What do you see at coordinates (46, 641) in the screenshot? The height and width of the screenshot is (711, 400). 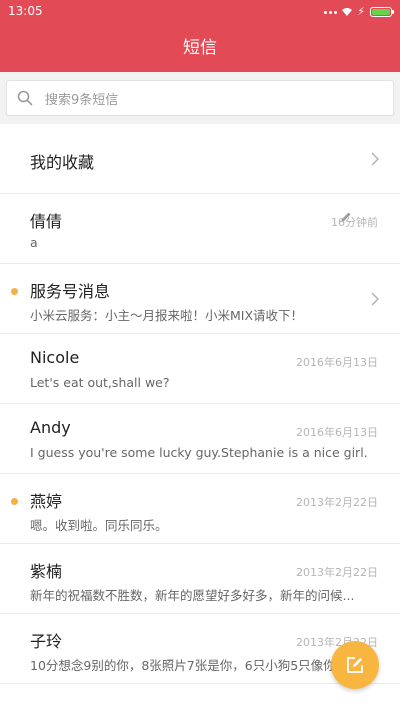 I see `contact-name: 子玲` at bounding box center [46, 641].